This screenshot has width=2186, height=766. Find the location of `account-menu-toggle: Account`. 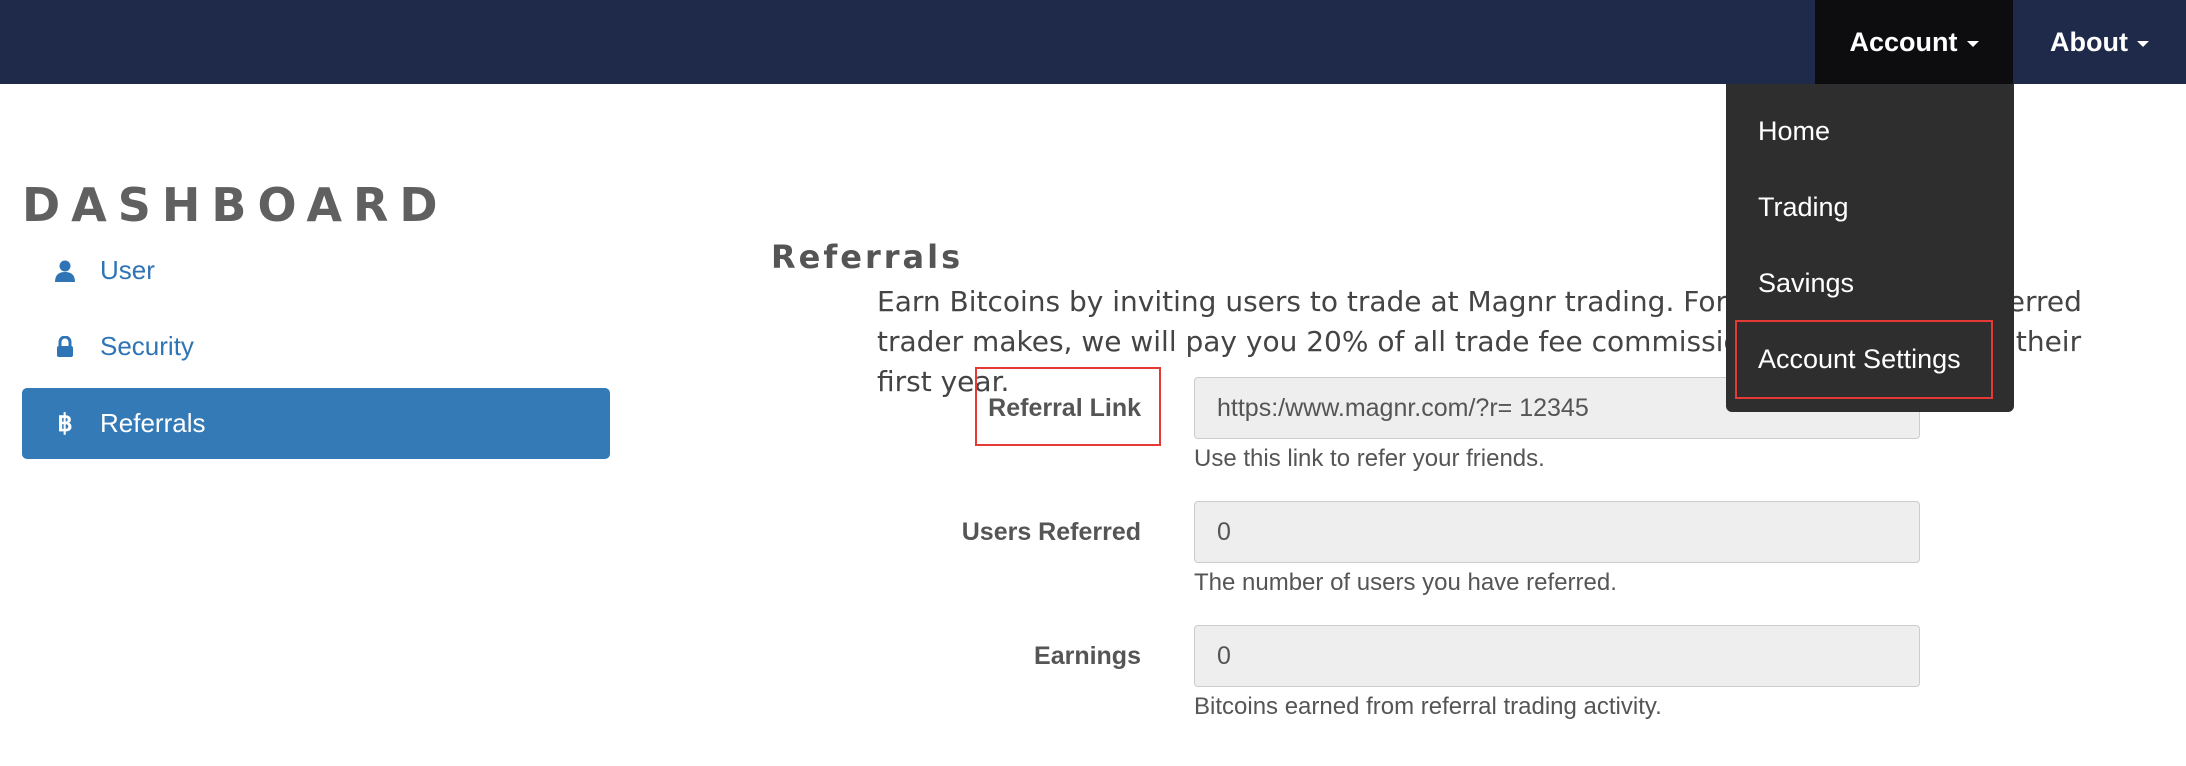

account-menu-toggle: Account is located at coordinates (1914, 42).